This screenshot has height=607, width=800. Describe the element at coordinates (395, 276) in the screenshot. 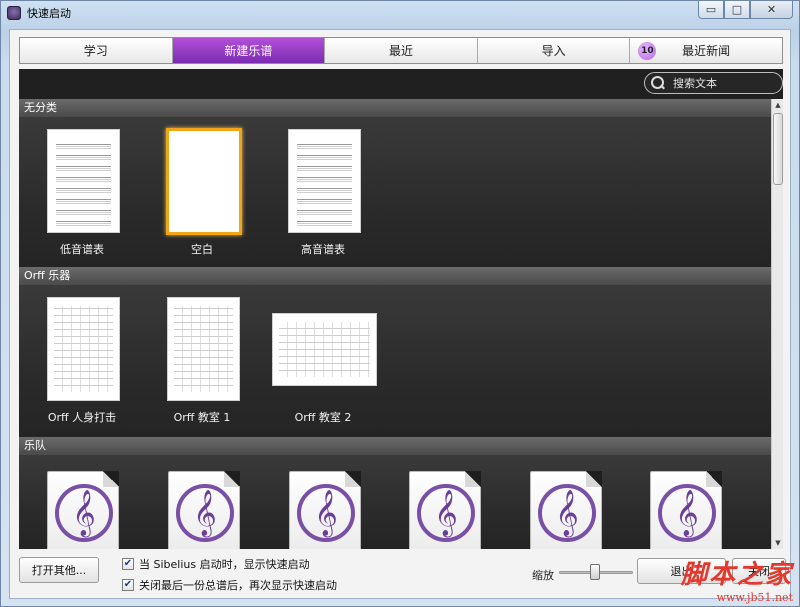

I see `section-header-orff: Orff 乐器` at that location.